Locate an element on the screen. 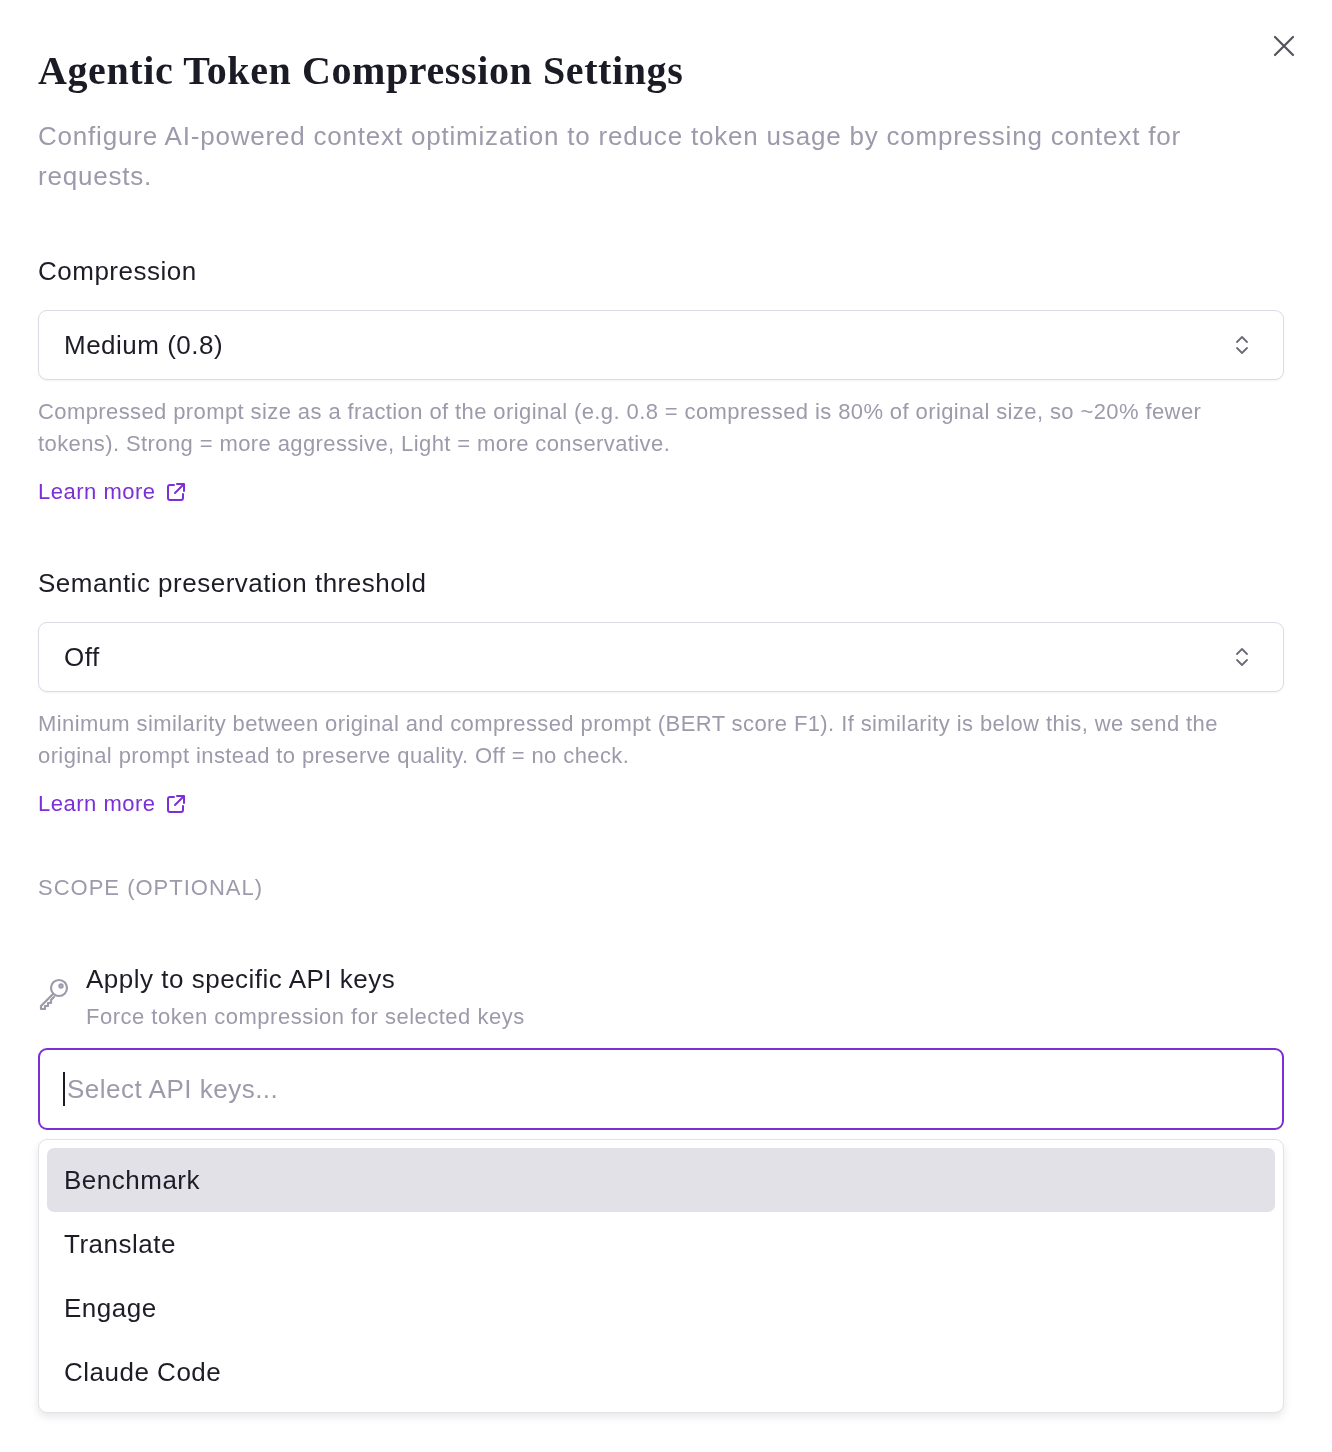 The width and height of the screenshot is (1332, 1452). help-text: Minimum similarity between original and compressed prompt (BERT score F1). If similarity is below this, we send the original prompt instead to preserve quality. Off = no check. is located at coordinates (628, 740).